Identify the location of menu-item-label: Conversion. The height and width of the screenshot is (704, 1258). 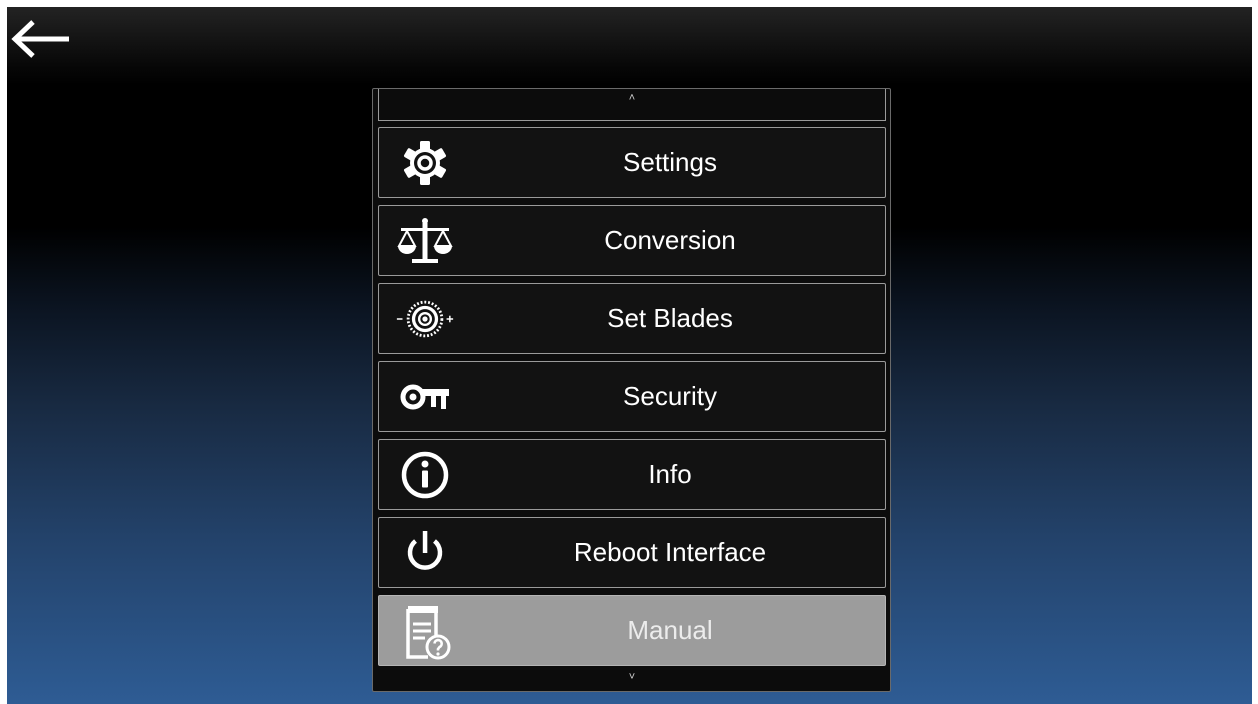
(670, 240).